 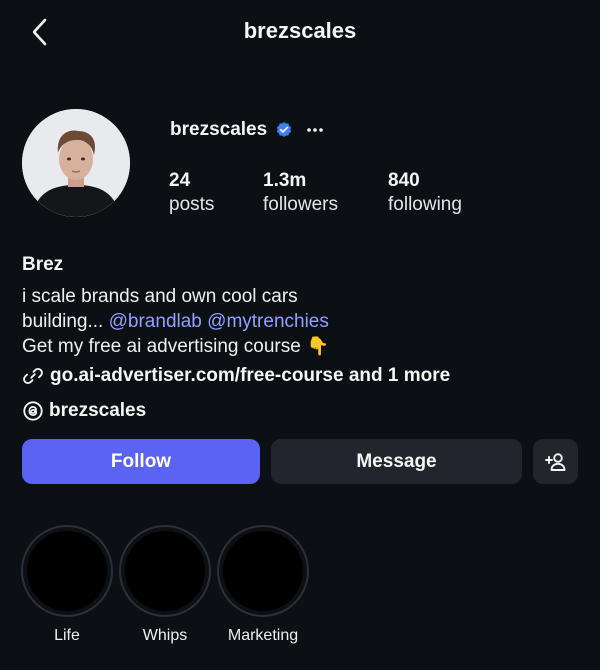 What do you see at coordinates (33, 411) in the screenshot?
I see `threads-icon` at bounding box center [33, 411].